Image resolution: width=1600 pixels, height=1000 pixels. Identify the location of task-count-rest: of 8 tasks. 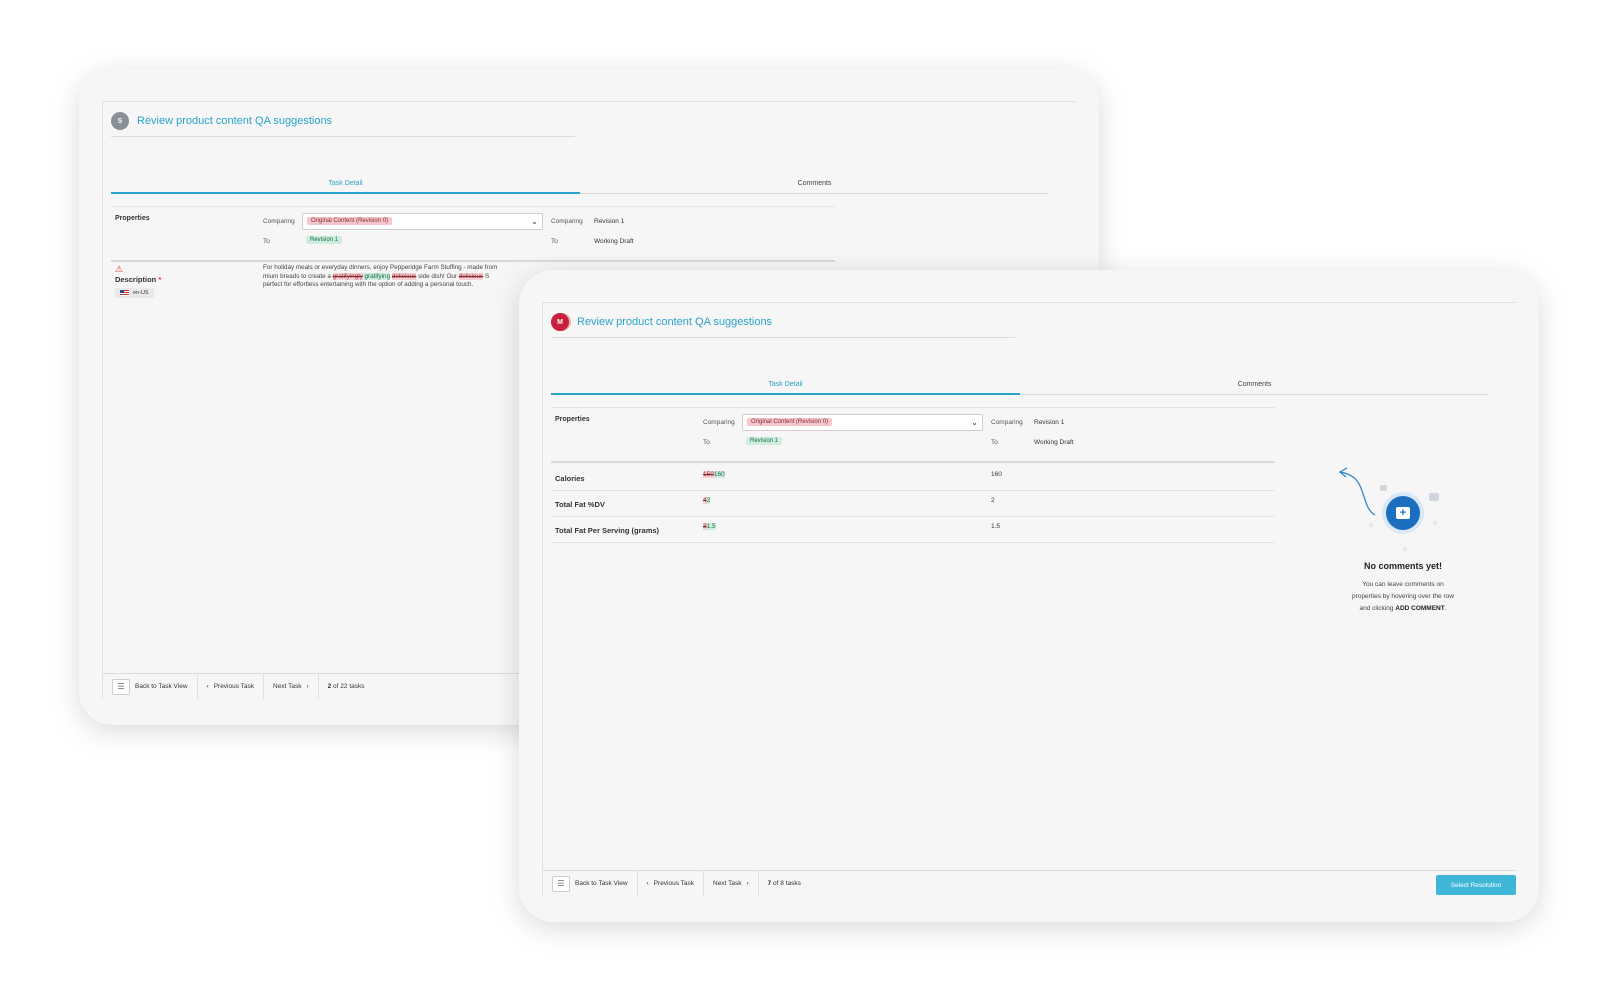
(786, 883).